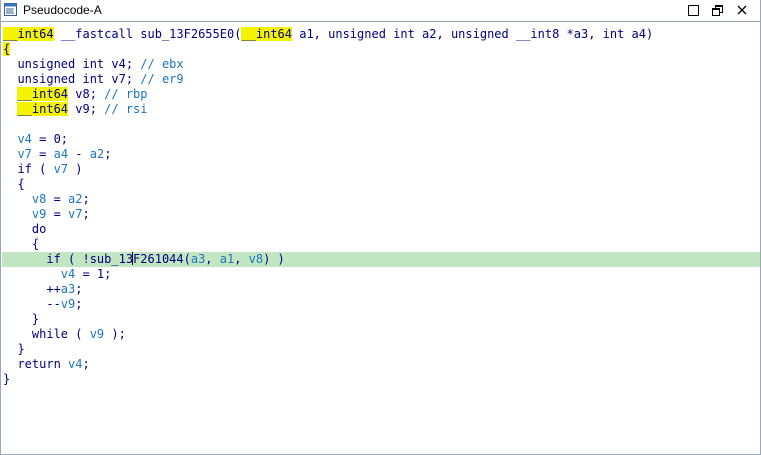  I want to click on code-line: unsigned int v4; // ebx, so click(381, 64).